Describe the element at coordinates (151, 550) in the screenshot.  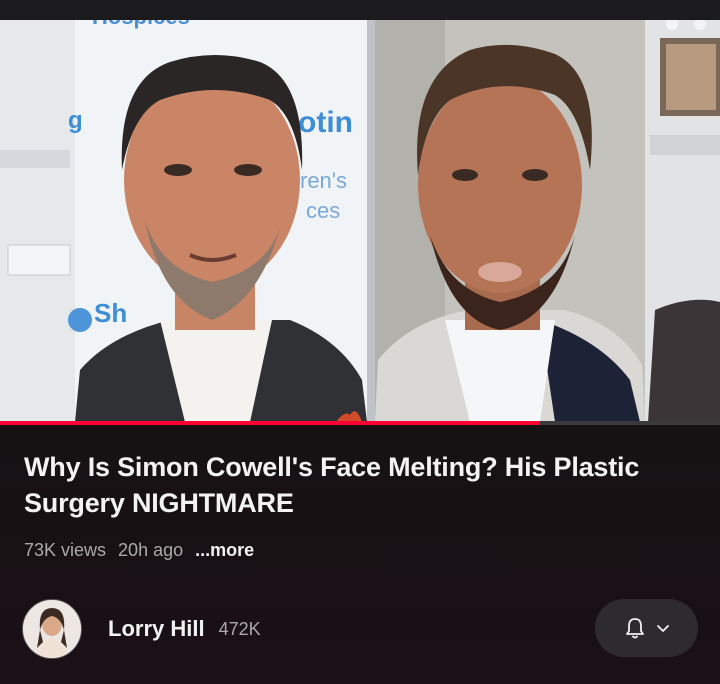
I see `upload-age: 20h ago` at that location.